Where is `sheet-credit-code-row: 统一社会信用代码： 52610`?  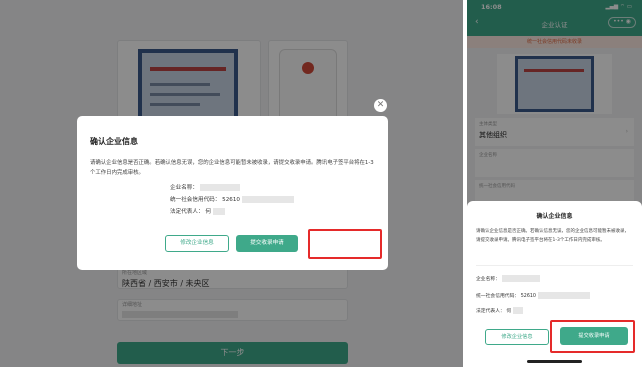 sheet-credit-code-row: 统一社会信用代码： 52610 is located at coordinates (533, 295).